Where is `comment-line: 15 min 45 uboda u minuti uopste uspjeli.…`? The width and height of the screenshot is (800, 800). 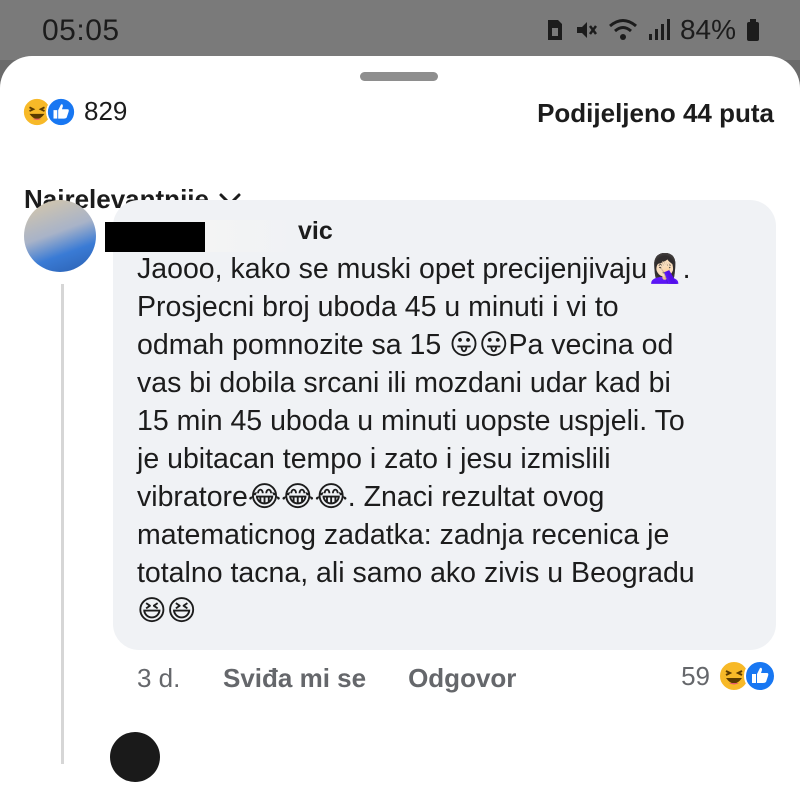
comment-line: 15 min 45 uboda u minuti uopste uspjeli.… is located at coordinates (411, 421).